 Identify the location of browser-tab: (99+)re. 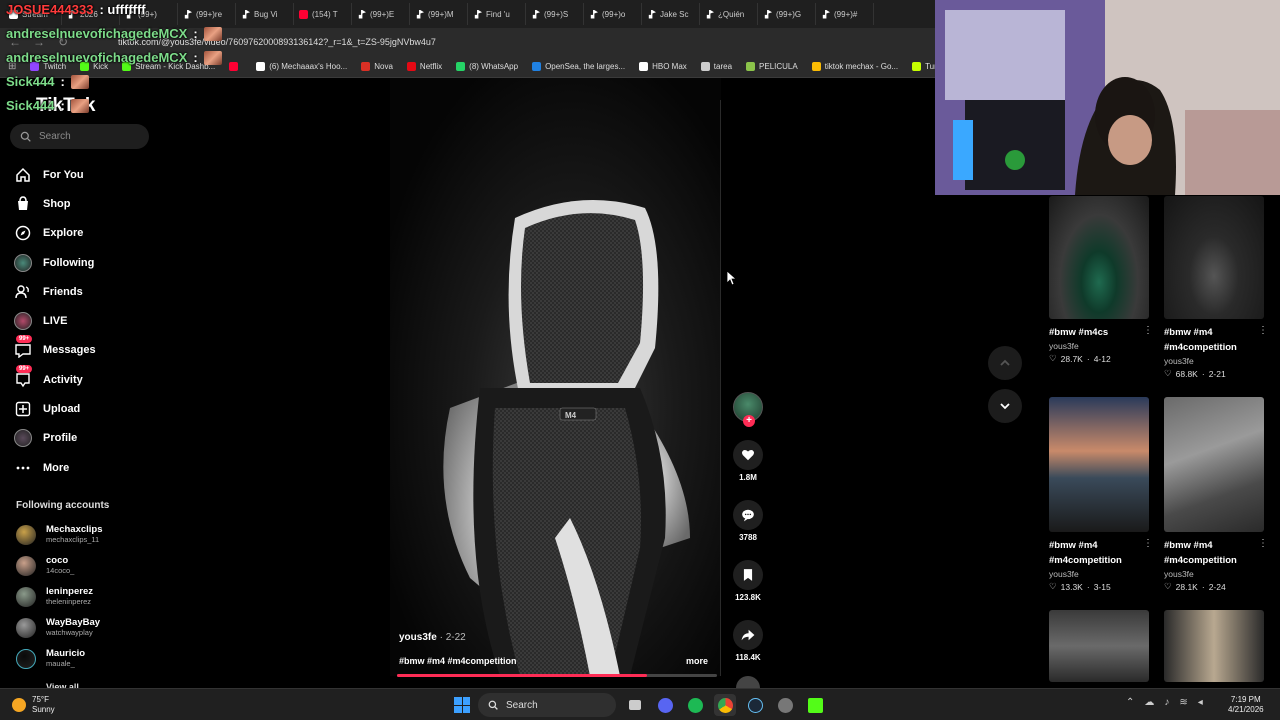
(207, 14).